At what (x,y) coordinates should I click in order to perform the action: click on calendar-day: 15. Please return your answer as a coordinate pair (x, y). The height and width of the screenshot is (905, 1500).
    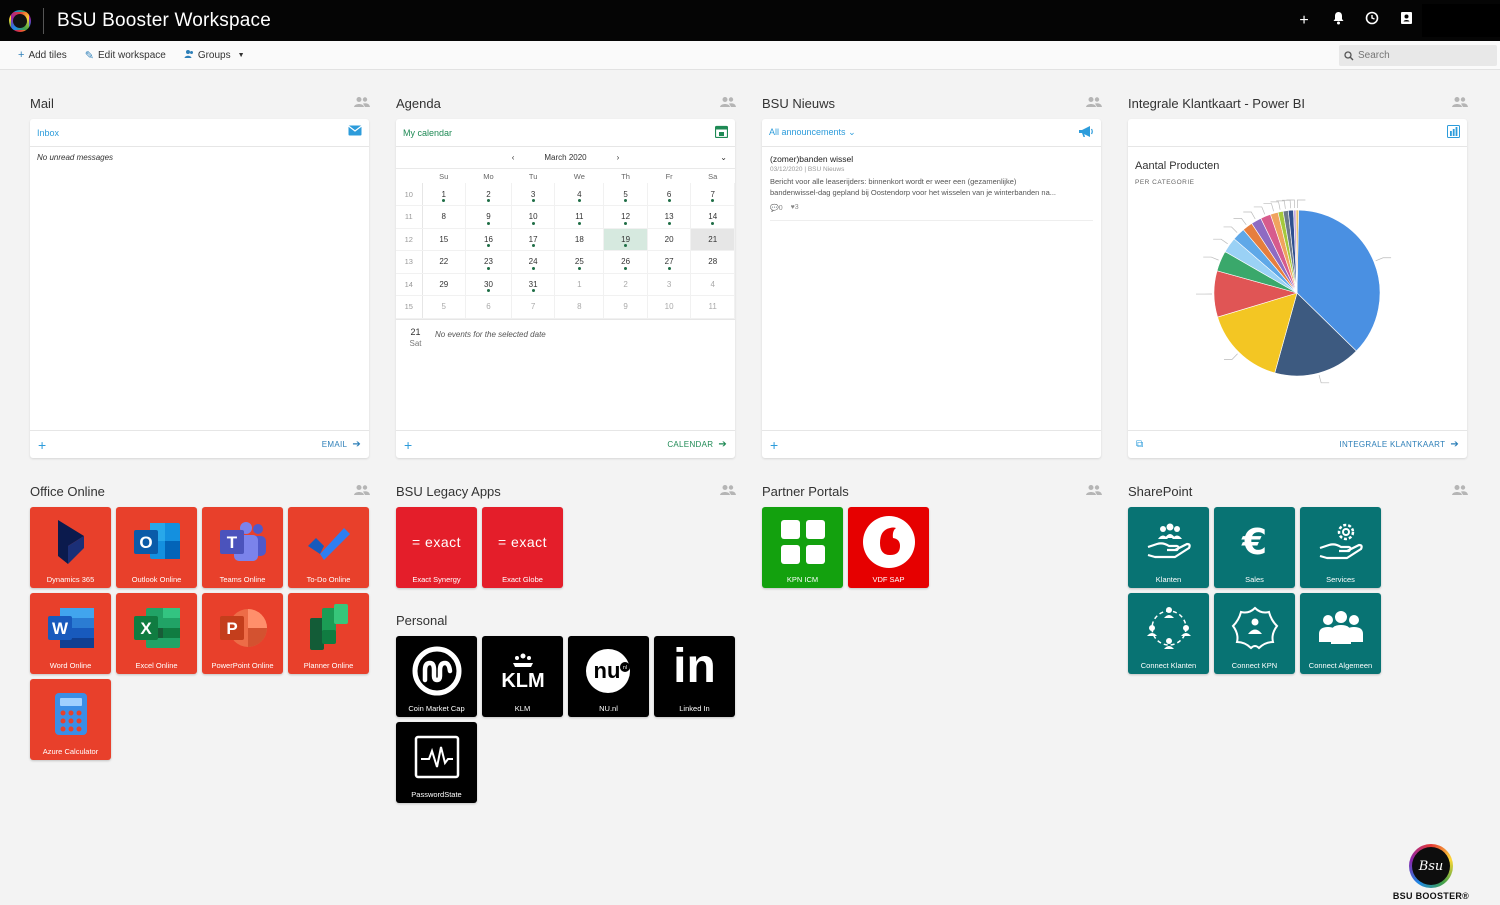
    Looking at the image, I should click on (444, 239).